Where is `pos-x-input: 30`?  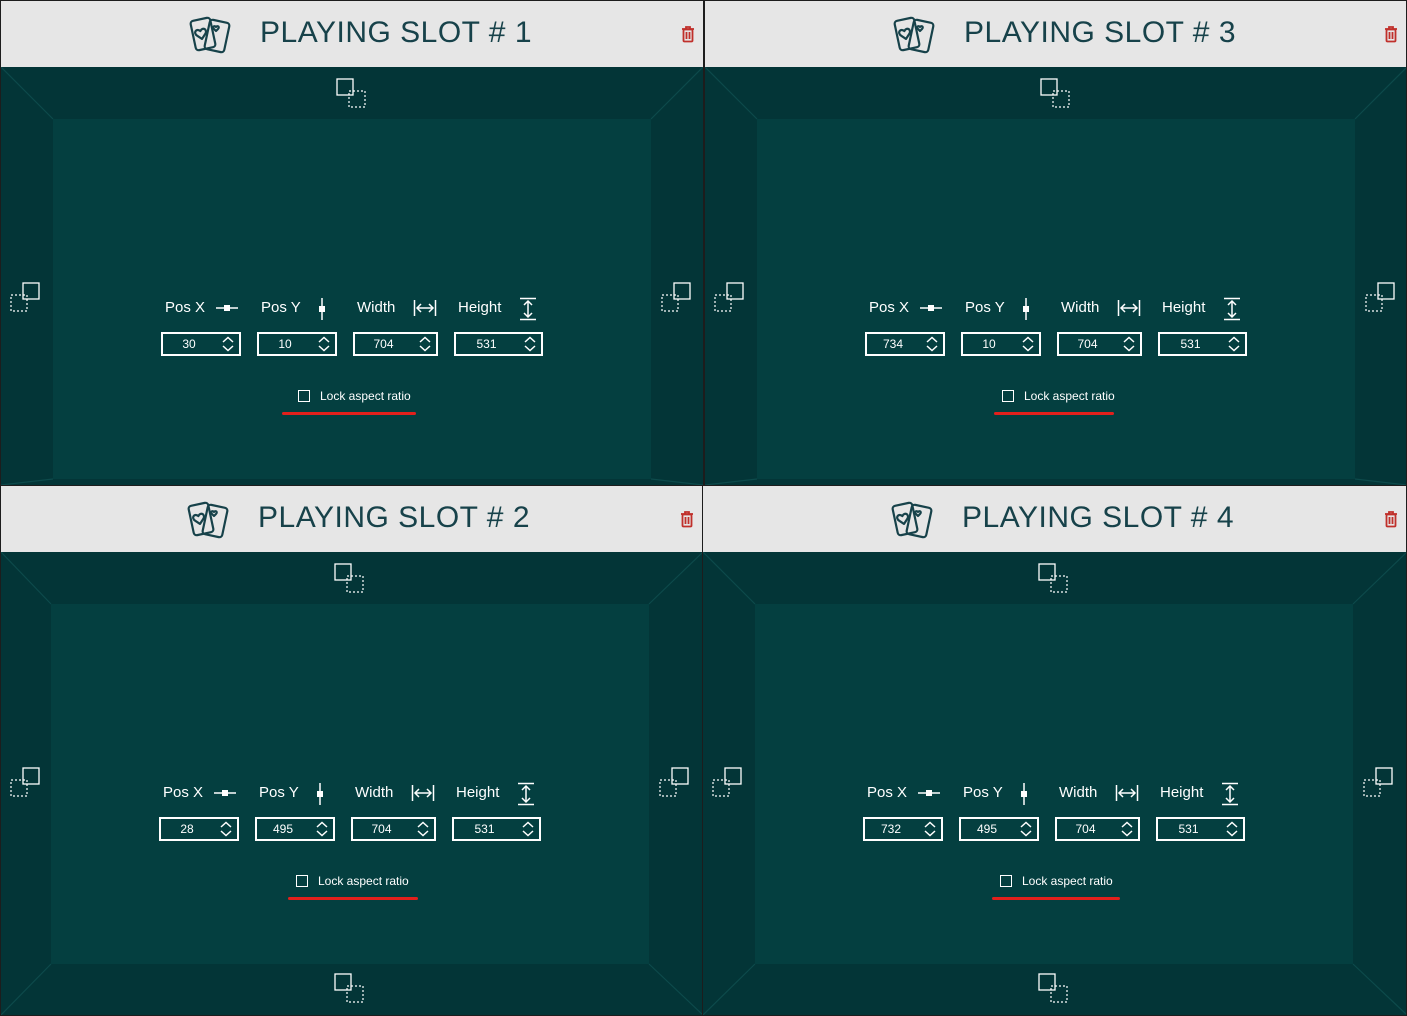 pos-x-input: 30 is located at coordinates (201, 344).